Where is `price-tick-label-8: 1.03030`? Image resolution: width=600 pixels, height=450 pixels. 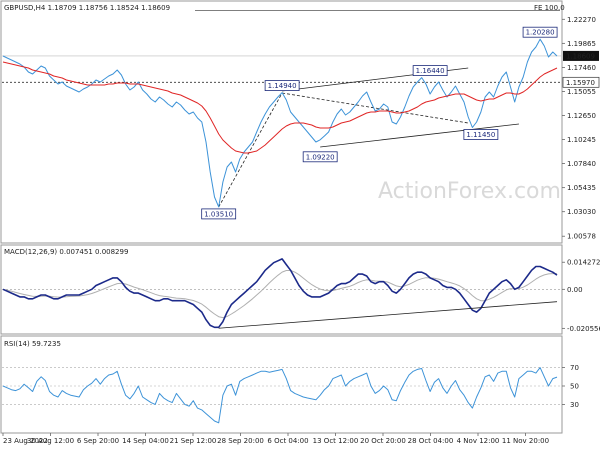 price-tick-label-8: 1.03030 is located at coordinates (581, 212).